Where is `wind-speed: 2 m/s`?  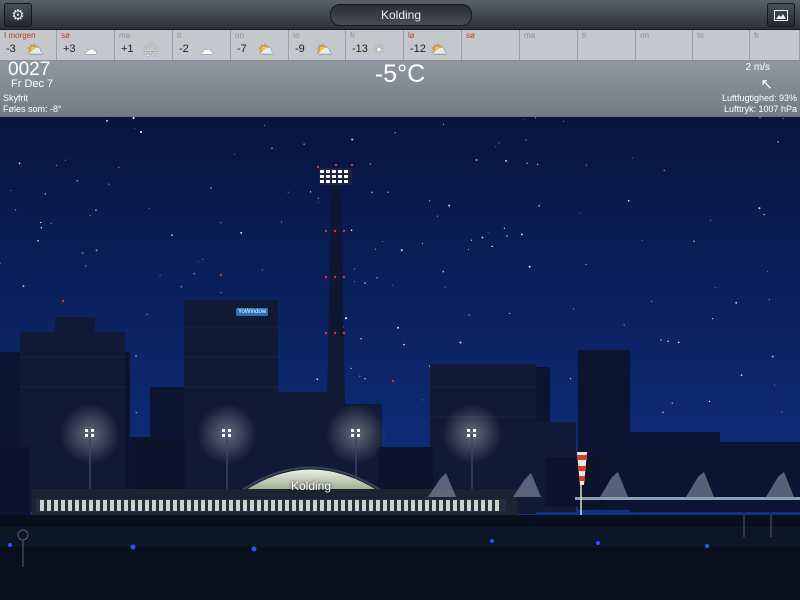 wind-speed: 2 m/s is located at coordinates (757, 67).